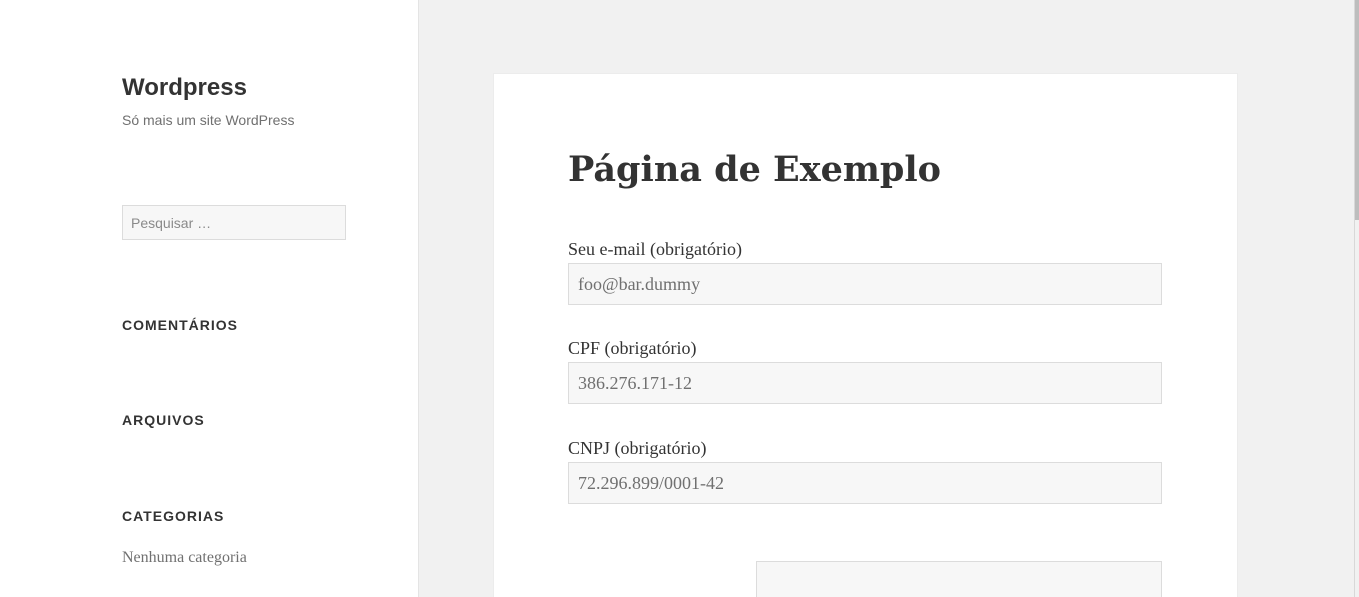 This screenshot has width=1359, height=597. Describe the element at coordinates (865, 383) in the screenshot. I see `cpf-field` at that location.